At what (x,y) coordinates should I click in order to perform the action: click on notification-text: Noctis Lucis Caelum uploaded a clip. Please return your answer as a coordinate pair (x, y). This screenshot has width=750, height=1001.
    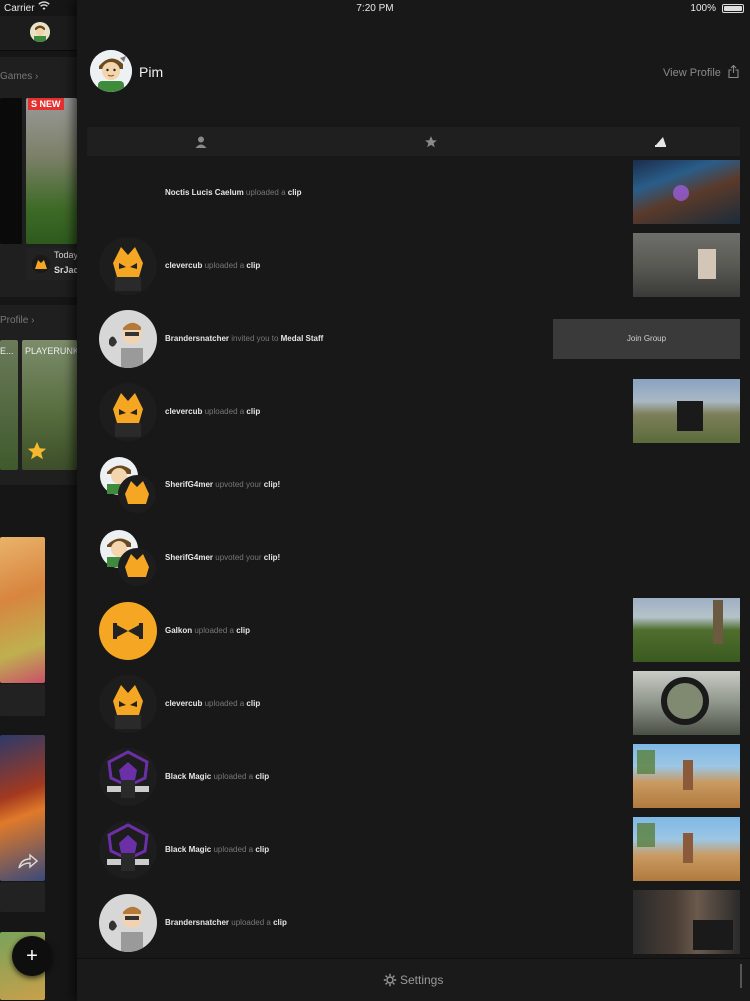
    Looking at the image, I should click on (233, 192).